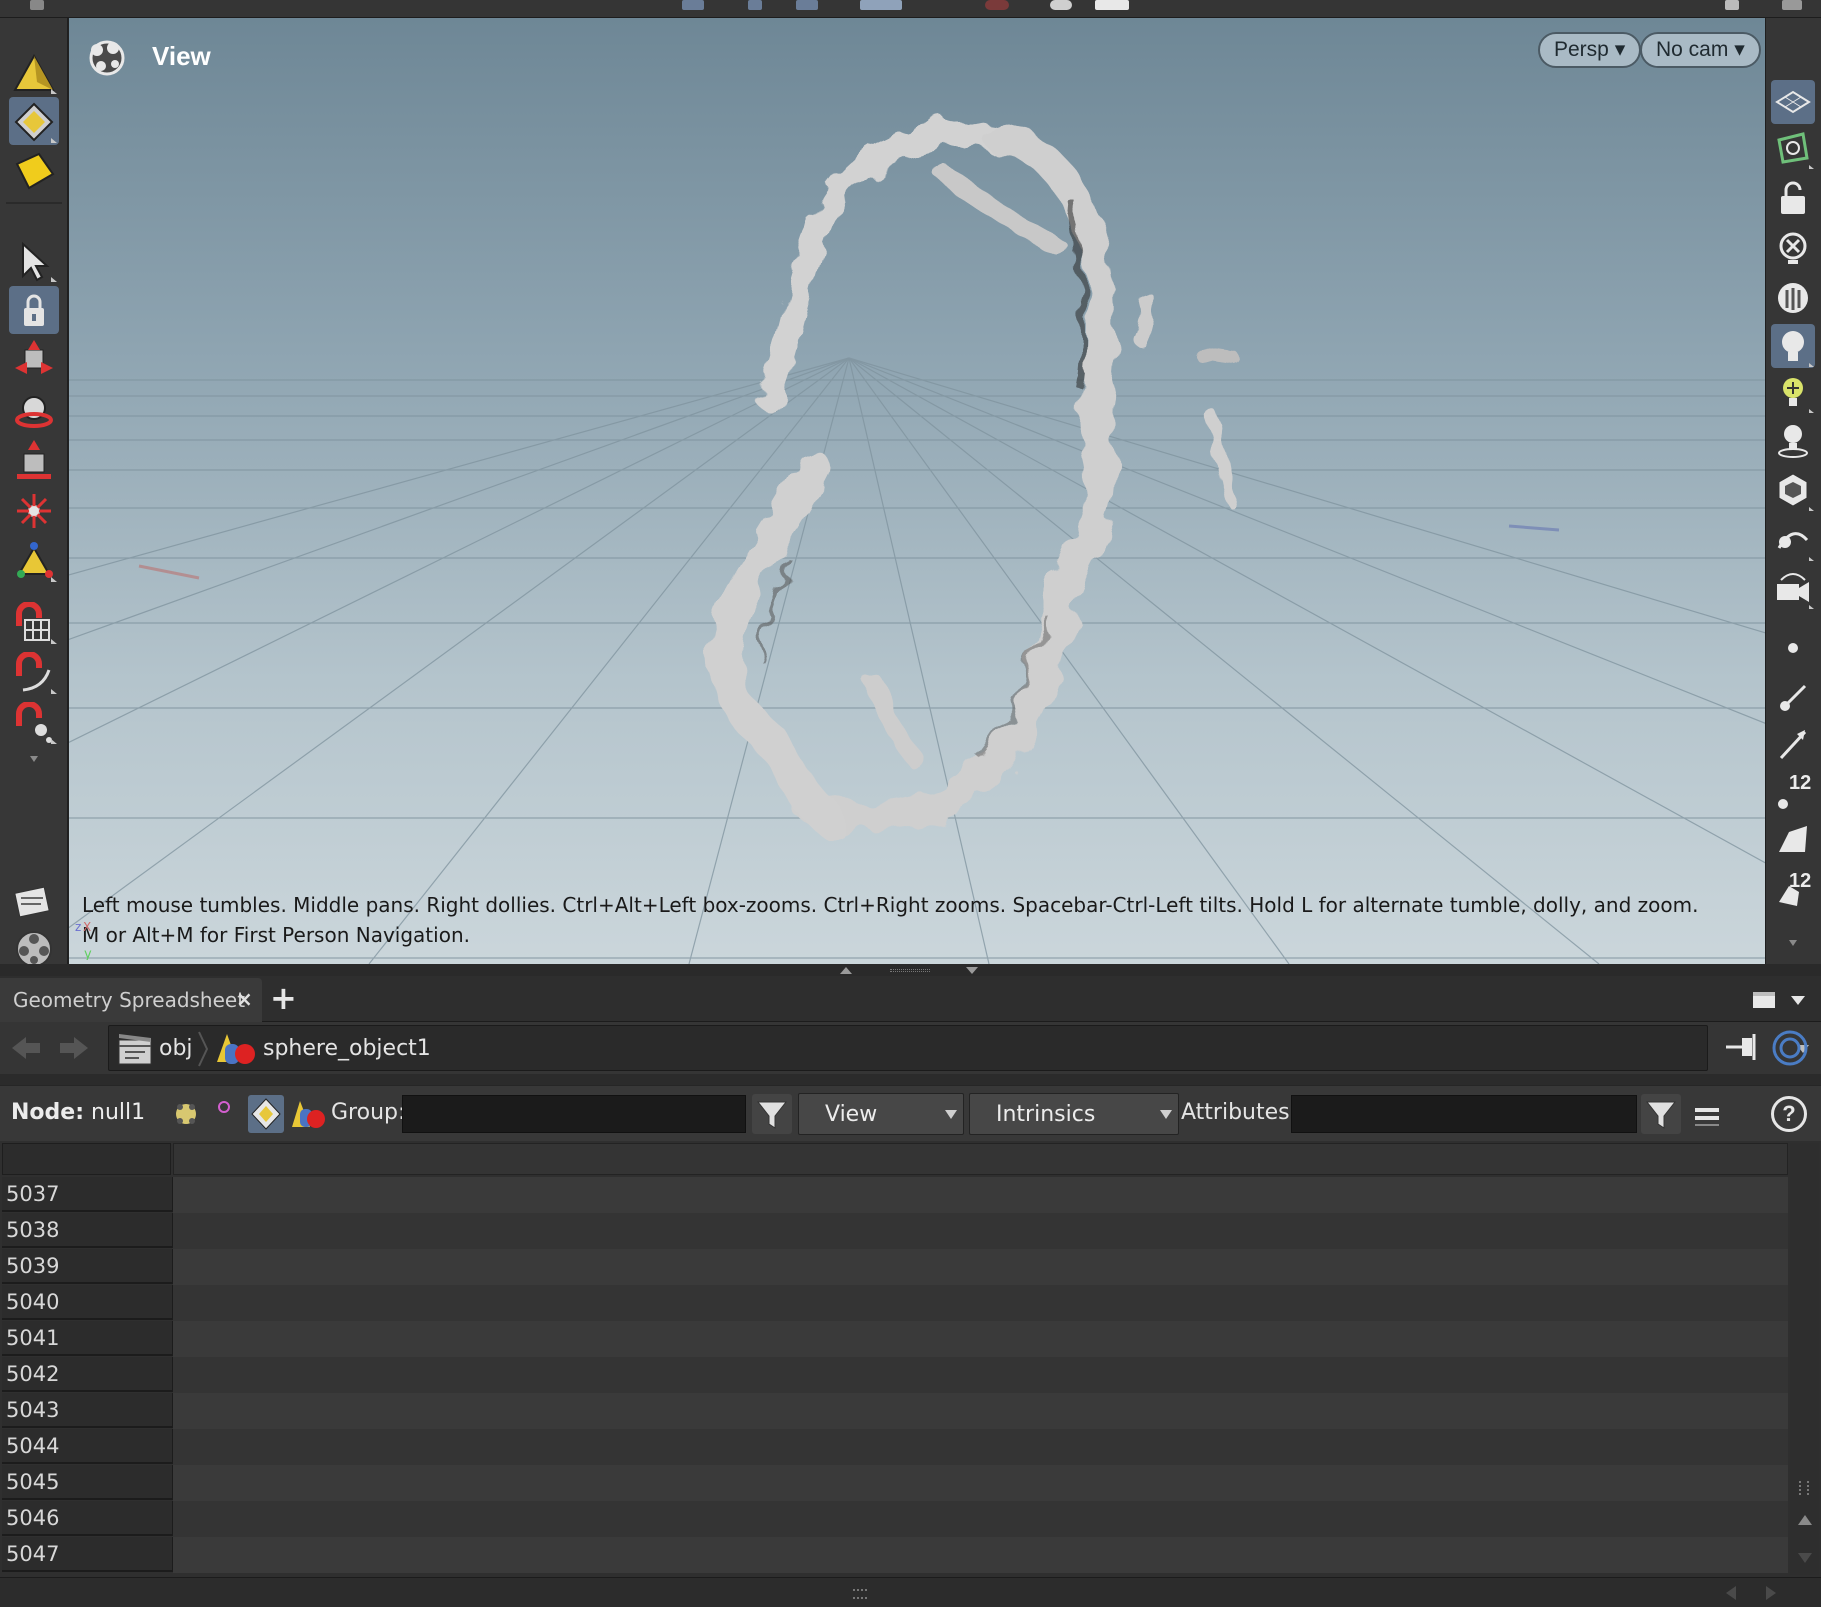 The image size is (1821, 1607). Describe the element at coordinates (881, 1114) in the screenshot. I see `view-combo: View` at that location.